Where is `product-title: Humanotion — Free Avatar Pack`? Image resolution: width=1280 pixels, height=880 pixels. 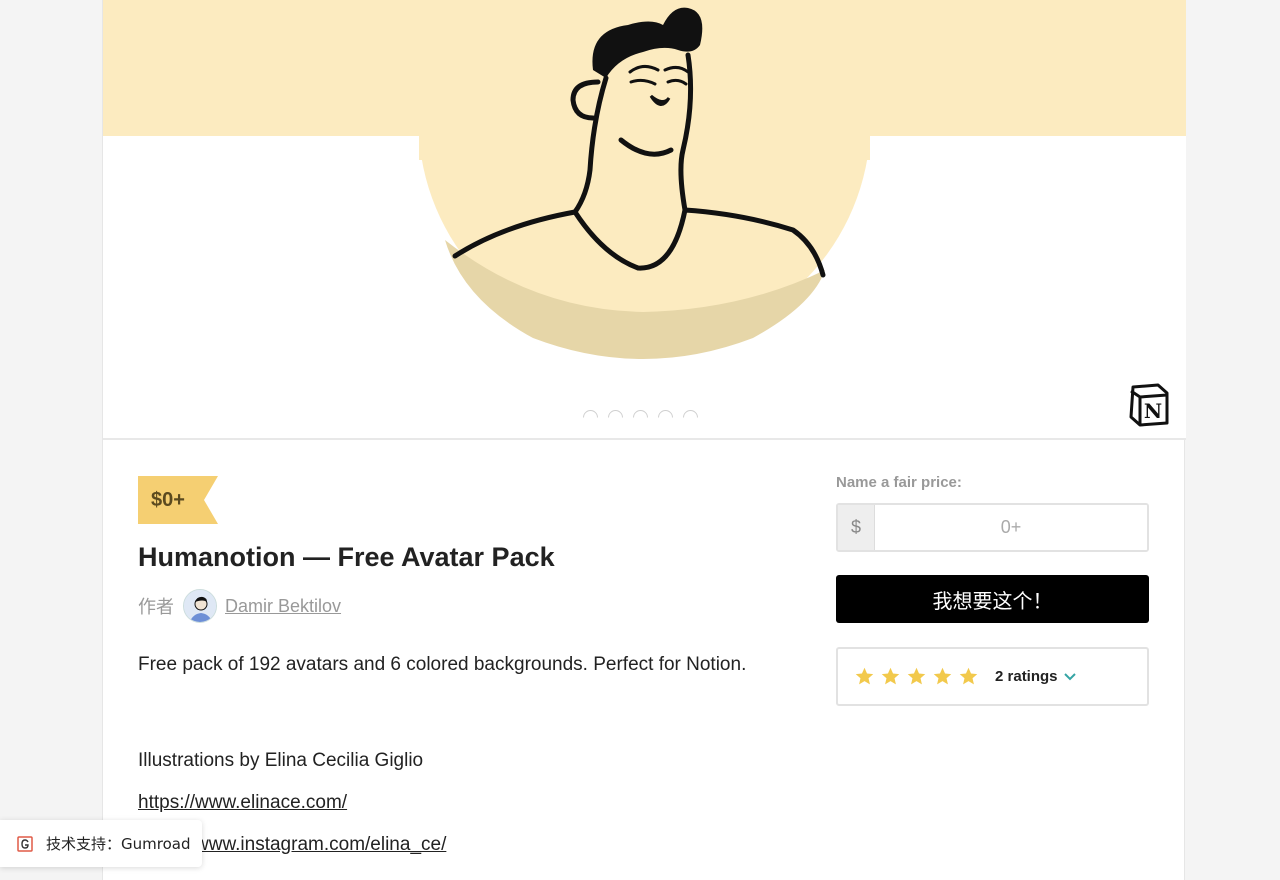 product-title: Humanotion — Free Avatar Pack is located at coordinates (346, 557).